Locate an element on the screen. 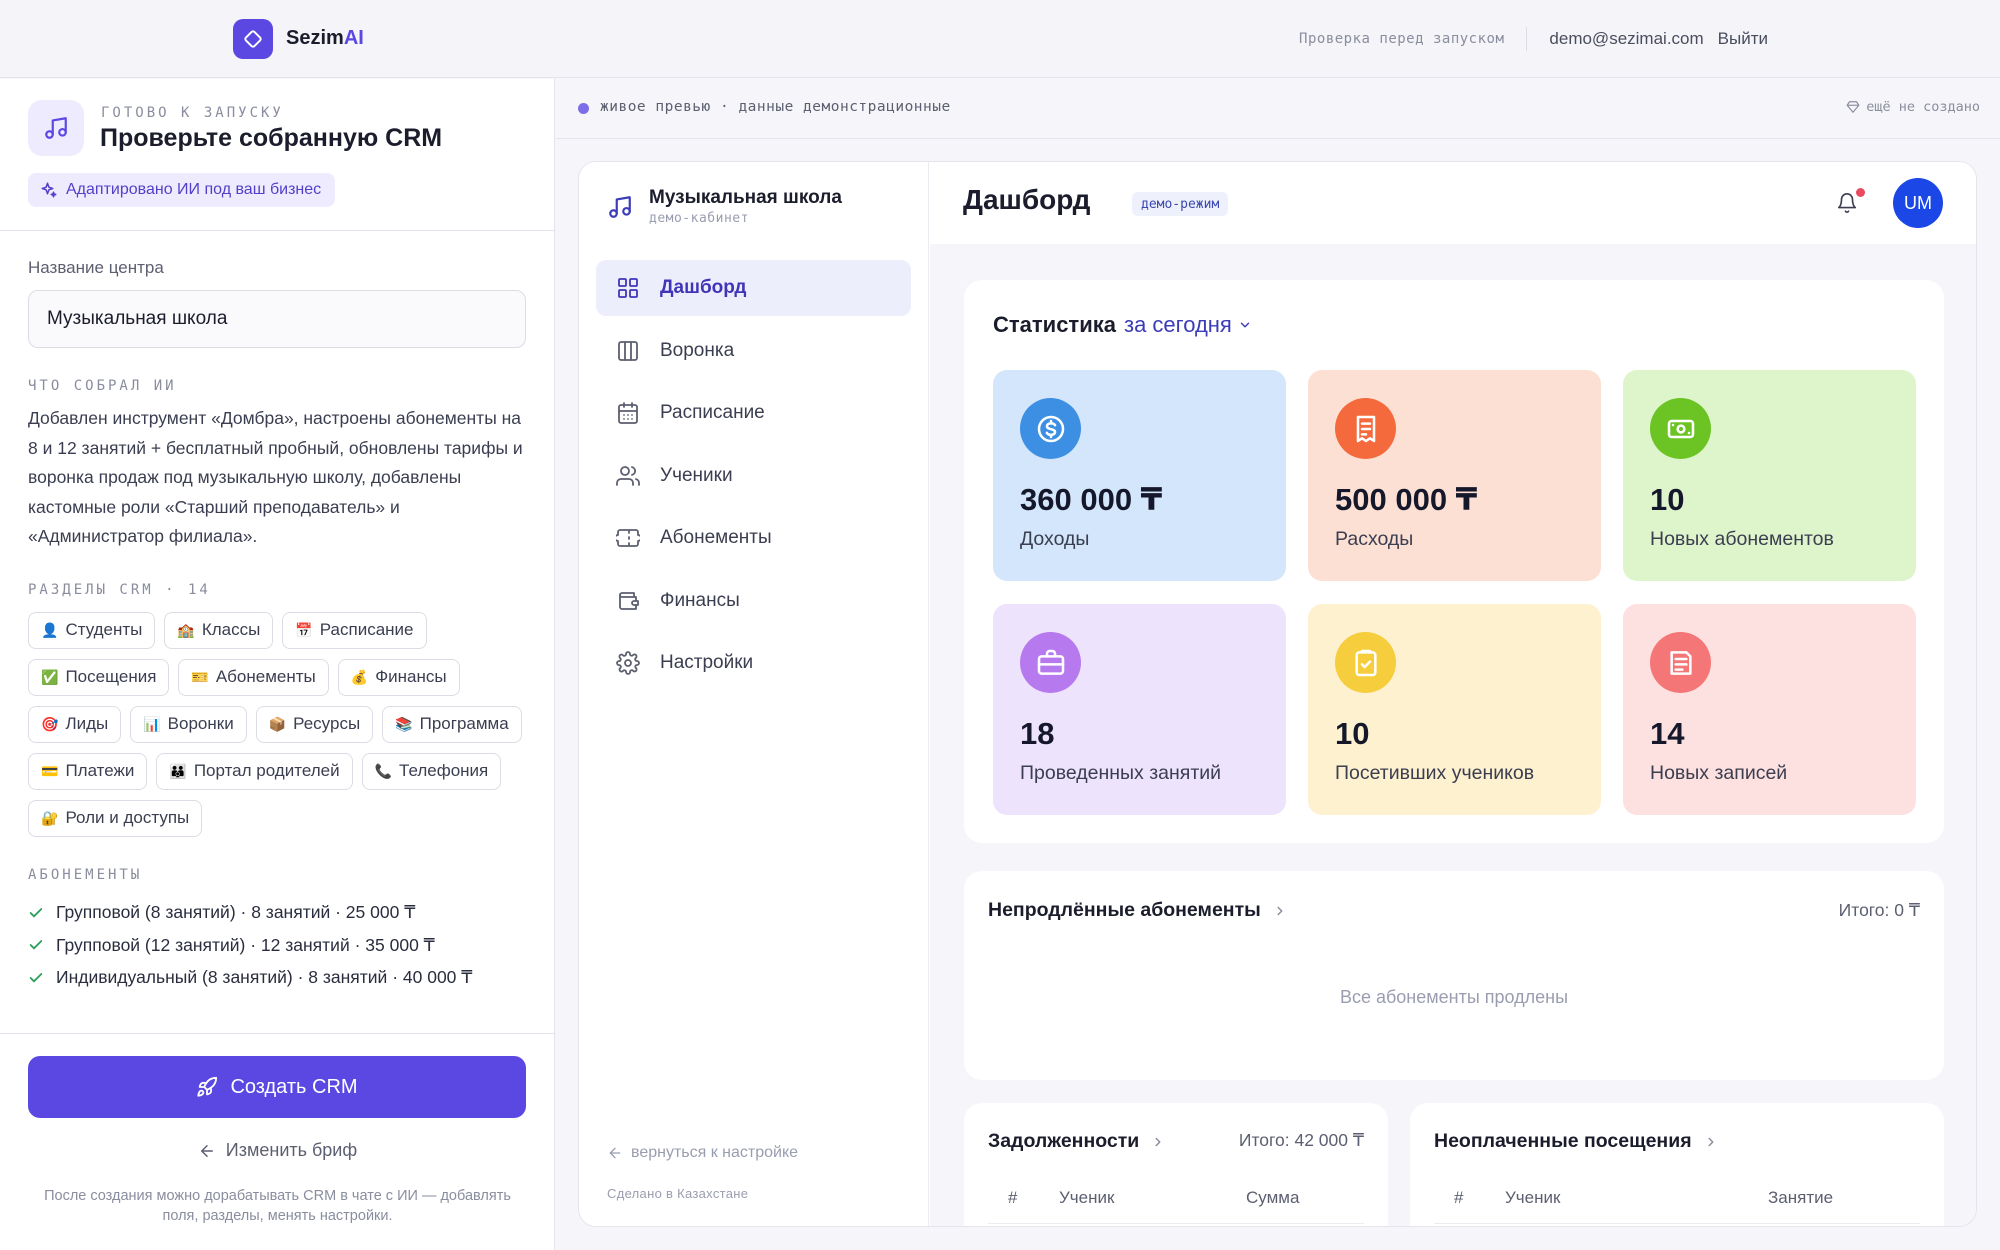  logout-link: Выйти is located at coordinates (1743, 39).